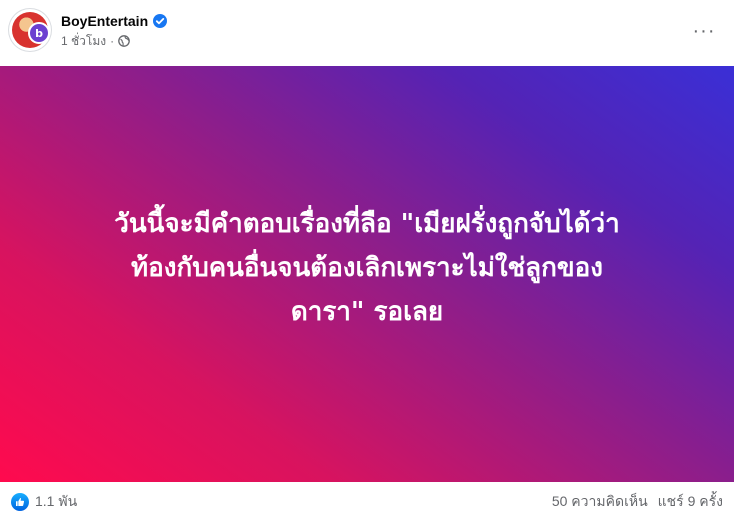 The width and height of the screenshot is (734, 521). I want to click on author-row: BoyEntertain, so click(114, 21).